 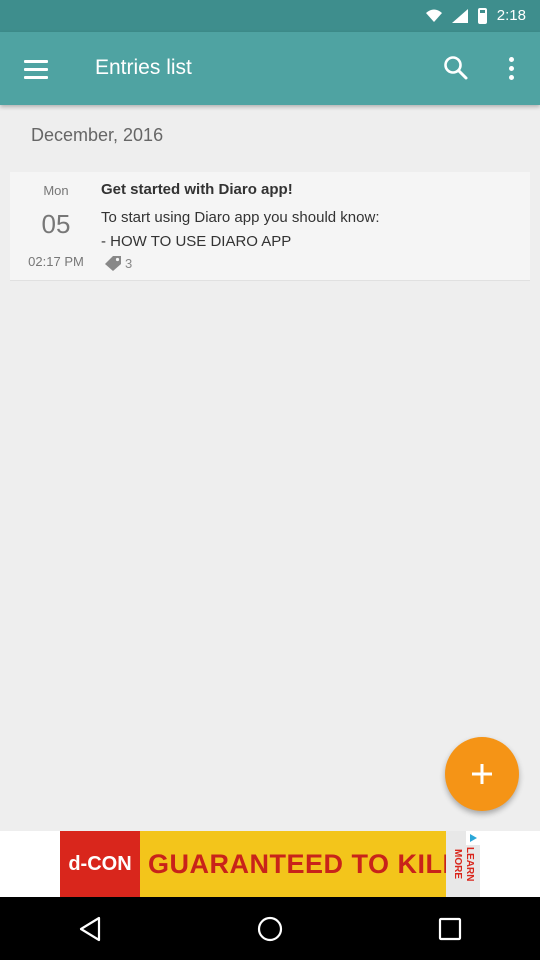 What do you see at coordinates (270, 16) in the screenshot?
I see `status-bar: 2:18` at bounding box center [270, 16].